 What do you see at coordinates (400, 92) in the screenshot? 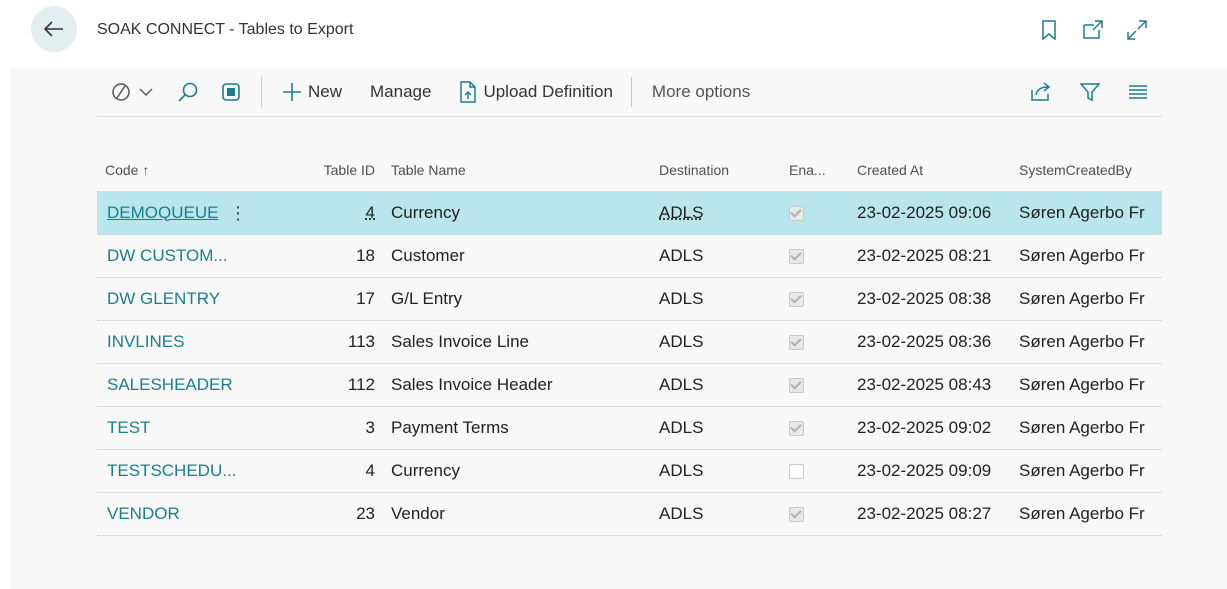
I see `manage-button: Manage` at bounding box center [400, 92].